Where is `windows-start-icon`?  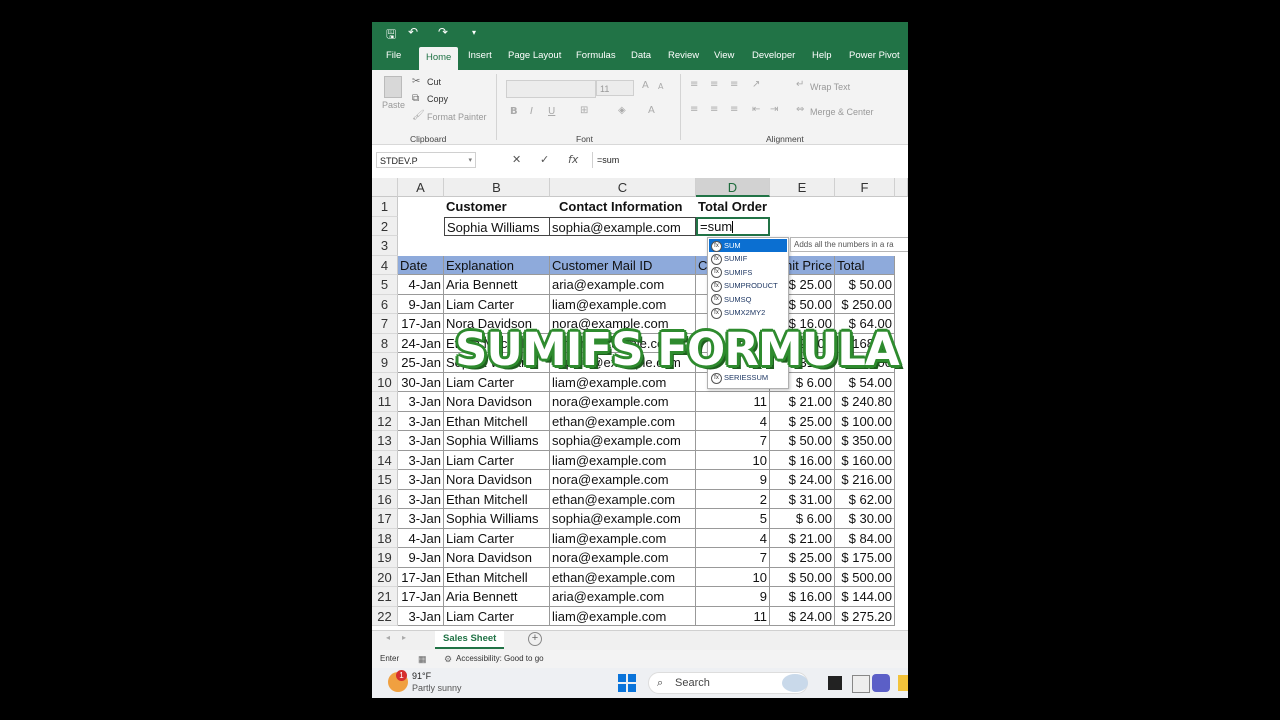 windows-start-icon is located at coordinates (627, 683).